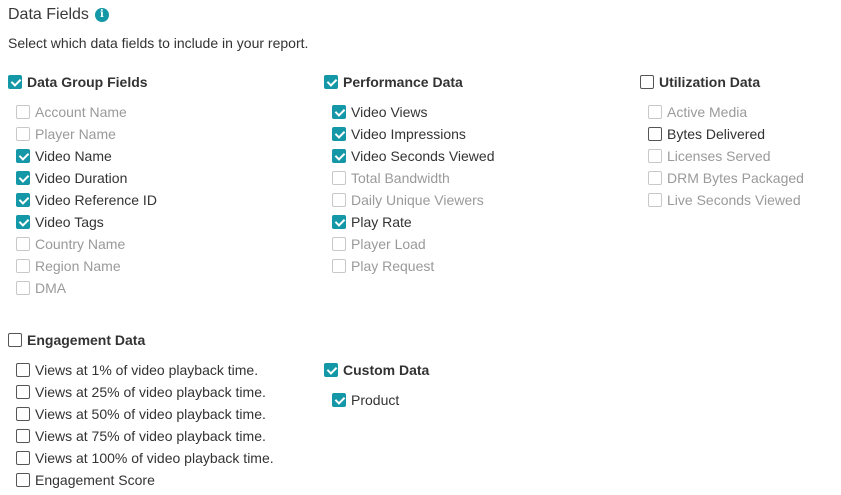 This screenshot has width=841, height=495. Describe the element at coordinates (23, 458) in the screenshot. I see `views-at-100pct-of-video-playback-time-checkbox` at that location.